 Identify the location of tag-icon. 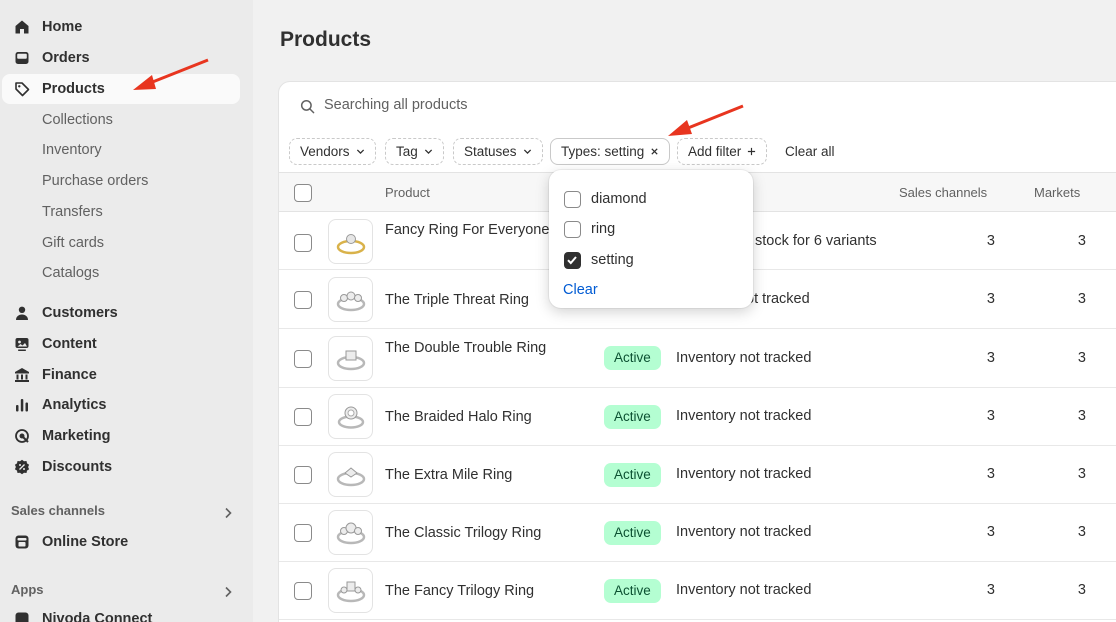
(22, 89).